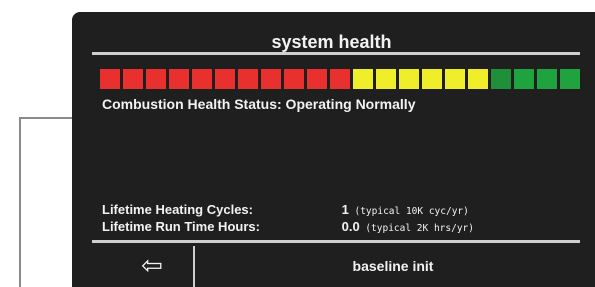 Image resolution: width=595 pixels, height=287 pixels. What do you see at coordinates (350, 226) in the screenshot?
I see `stat-value: 0.0` at bounding box center [350, 226].